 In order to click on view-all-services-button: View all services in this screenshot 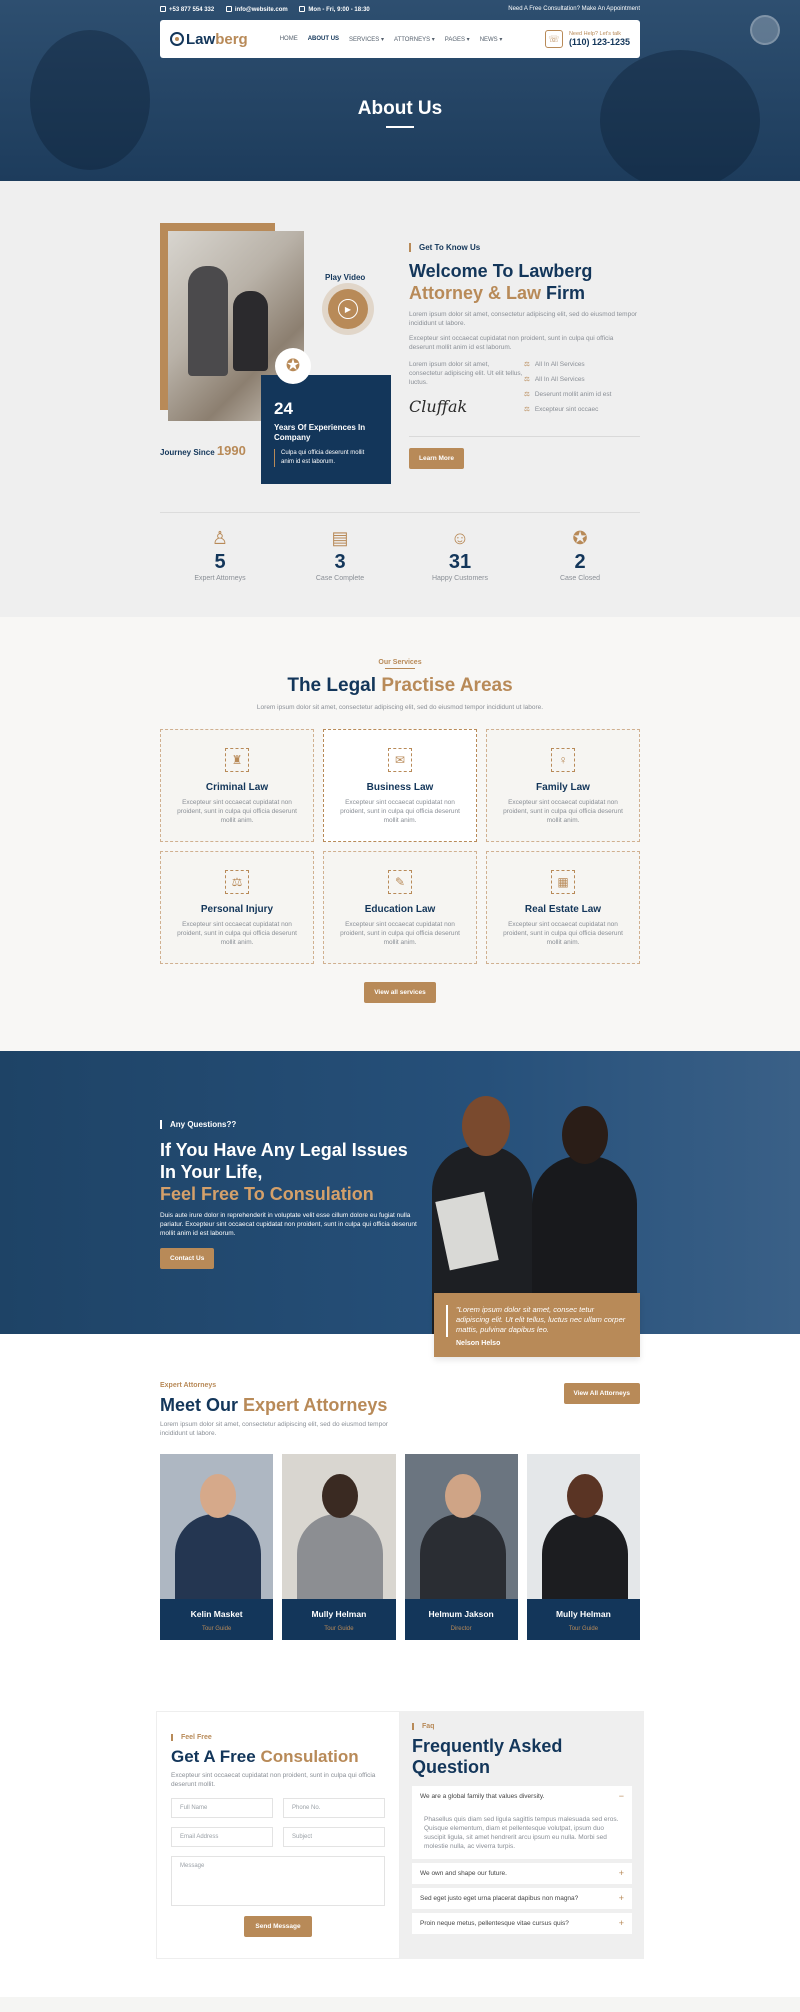, I will do `click(400, 992)`.